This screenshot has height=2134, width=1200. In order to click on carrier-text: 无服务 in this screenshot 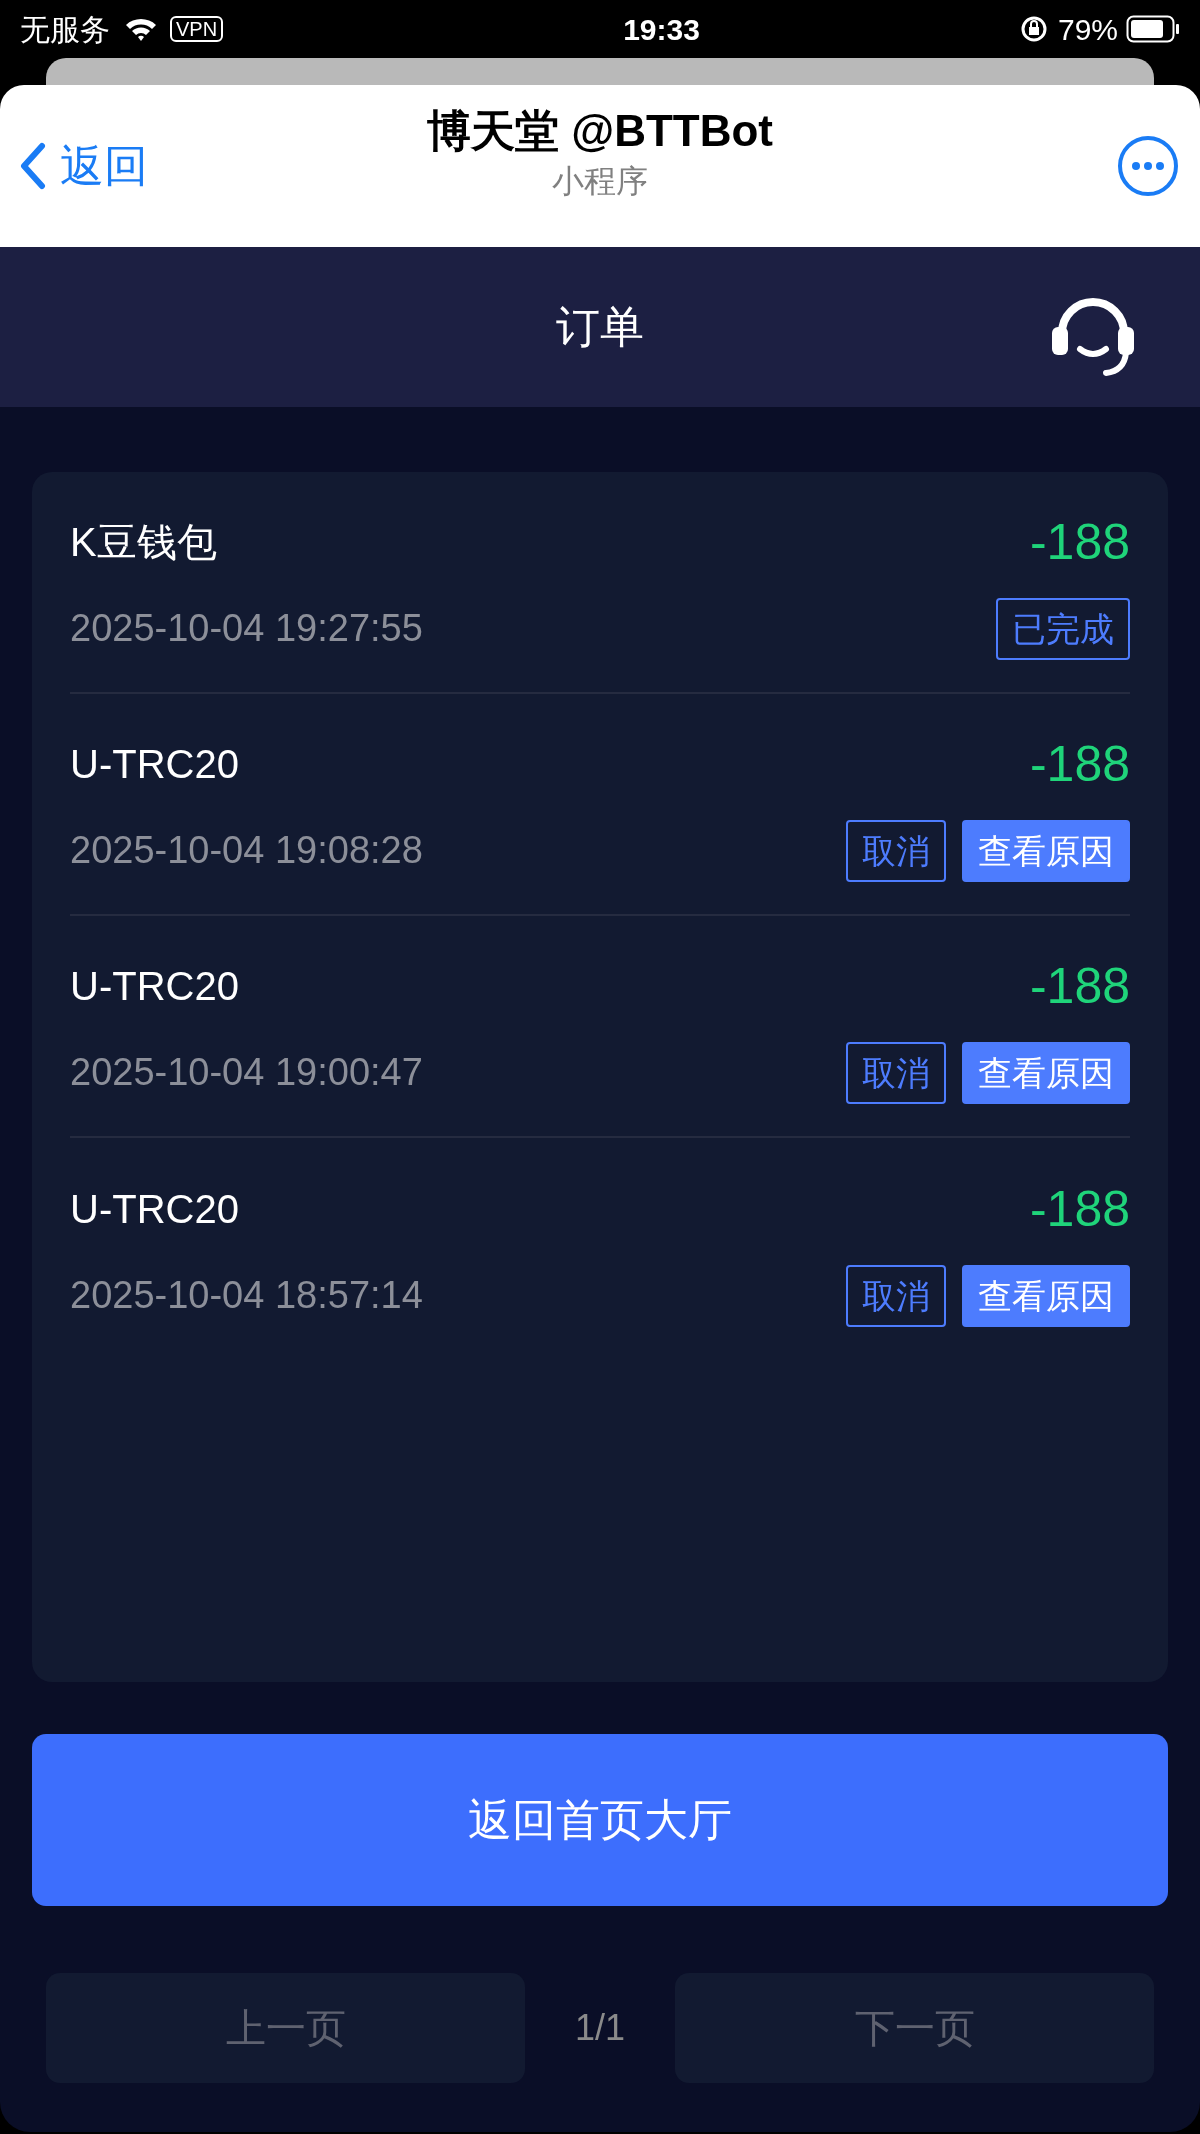, I will do `click(65, 29)`.